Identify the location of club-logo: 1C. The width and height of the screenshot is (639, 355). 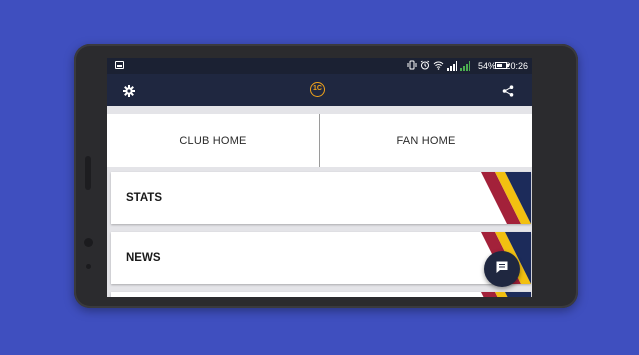
(317, 89).